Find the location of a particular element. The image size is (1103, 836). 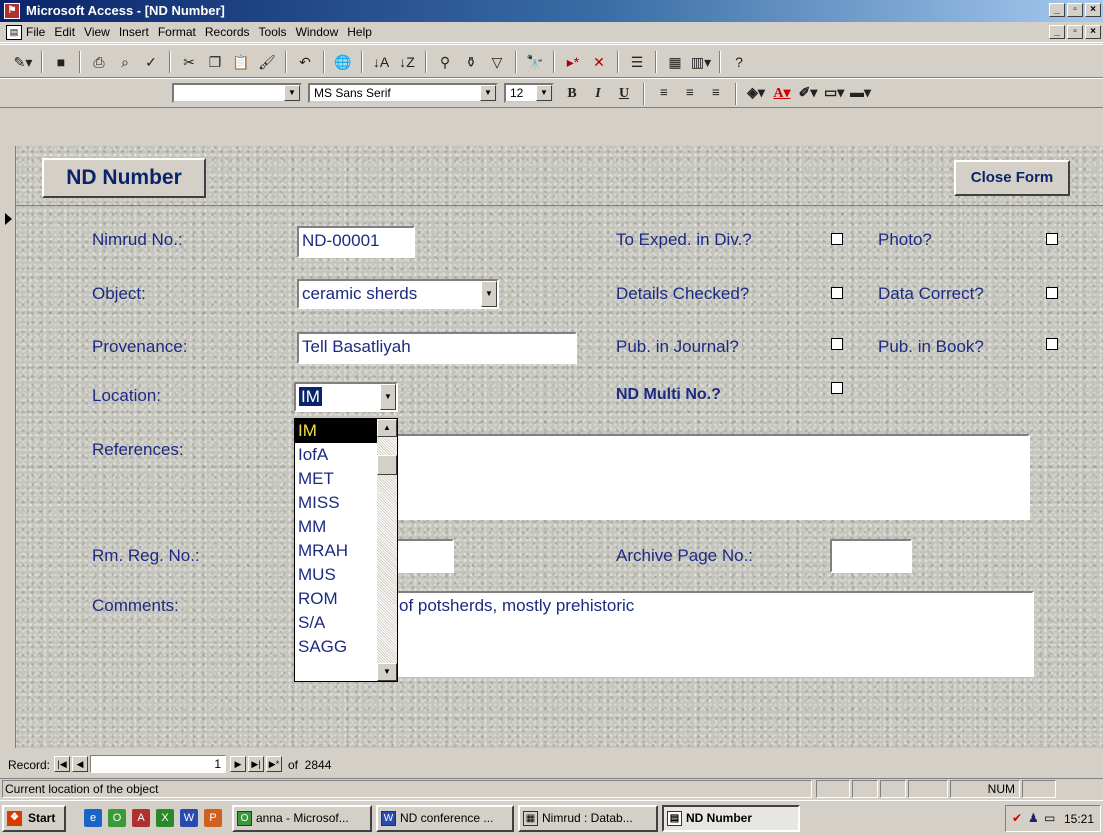

record-selector is located at coordinates (8, 477).